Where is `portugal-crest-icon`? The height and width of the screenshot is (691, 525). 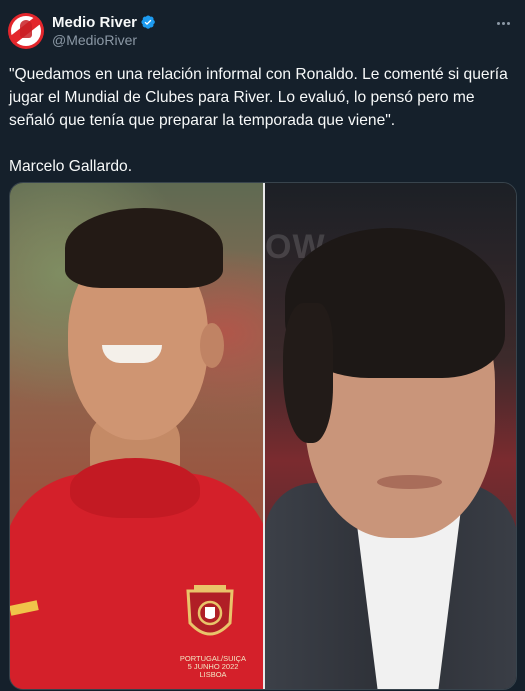 portugal-crest-icon is located at coordinates (210, 610).